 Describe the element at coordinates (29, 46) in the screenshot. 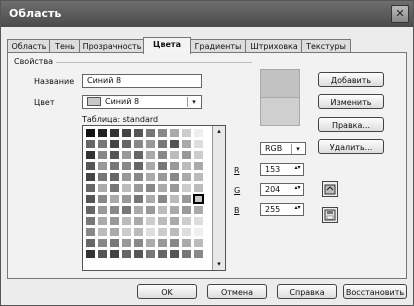

I see `tab-area: Область` at that location.